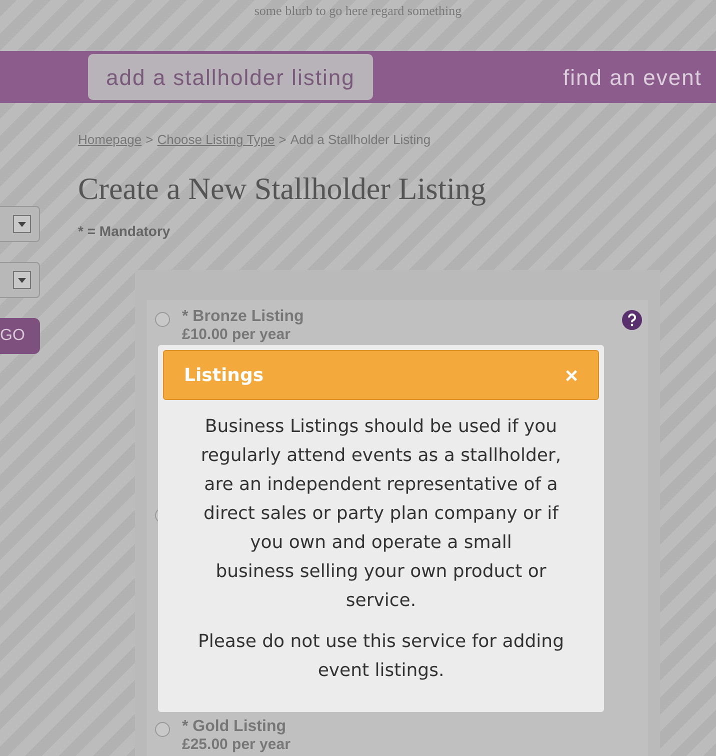  Describe the element at coordinates (110, 140) in the screenshot. I see `breadcrumb-link: Homepage` at that location.